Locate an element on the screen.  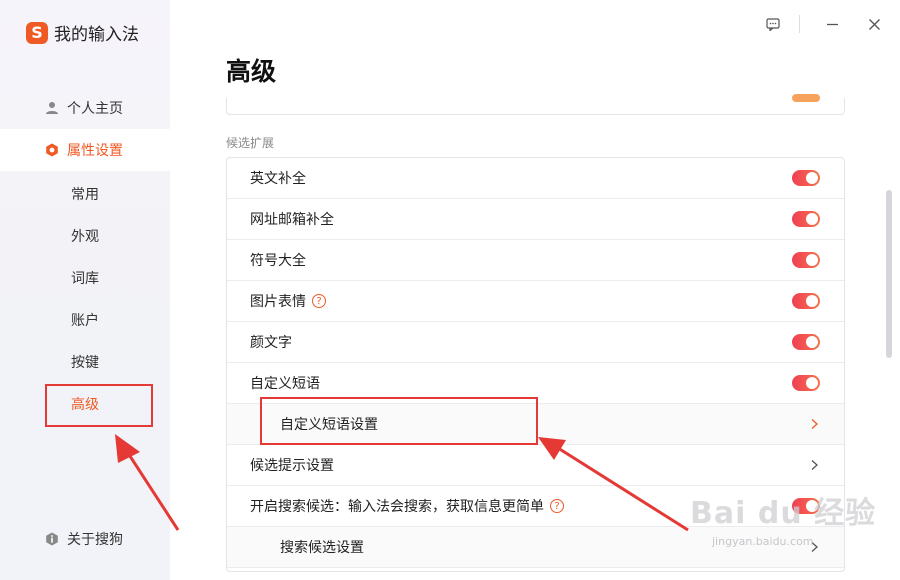
info-icon is located at coordinates (52, 539).